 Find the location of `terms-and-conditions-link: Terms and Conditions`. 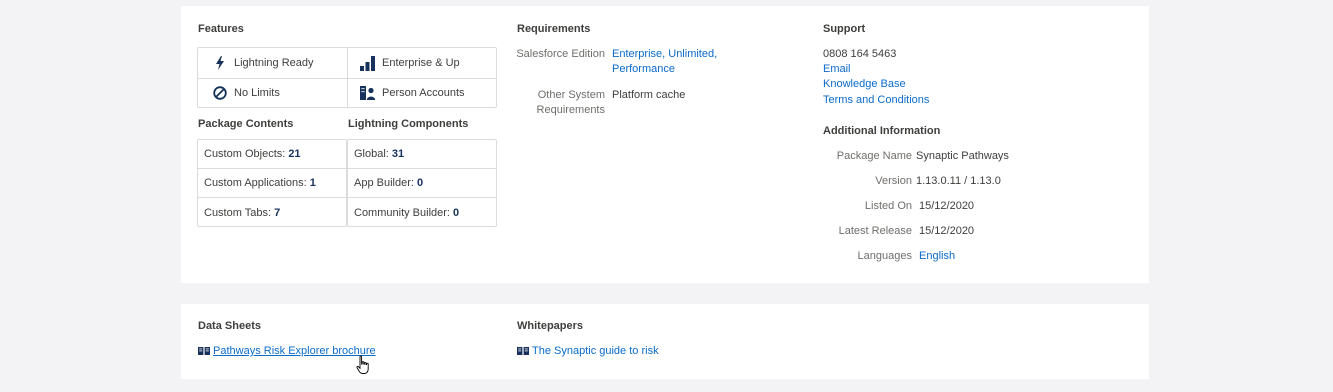

terms-and-conditions-link: Terms and Conditions is located at coordinates (876, 100).